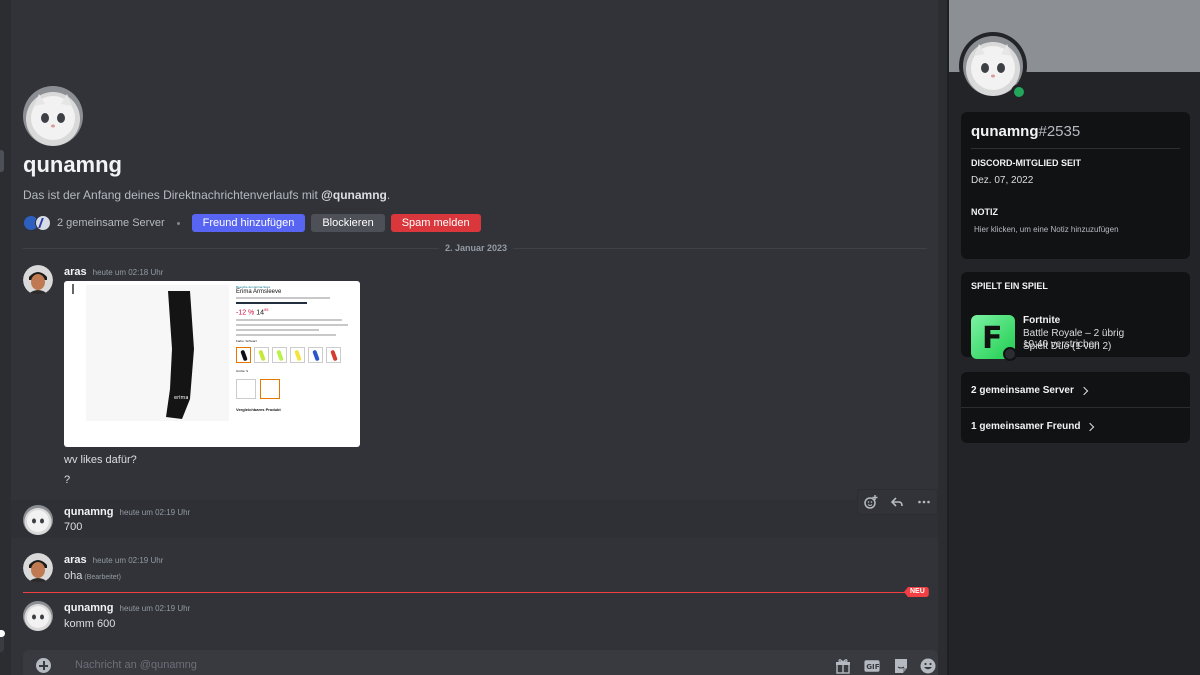 The height and width of the screenshot is (675, 1200). Describe the element at coordinates (92, 576) in the screenshot. I see `message-text: oha (Bearbeitet)` at that location.